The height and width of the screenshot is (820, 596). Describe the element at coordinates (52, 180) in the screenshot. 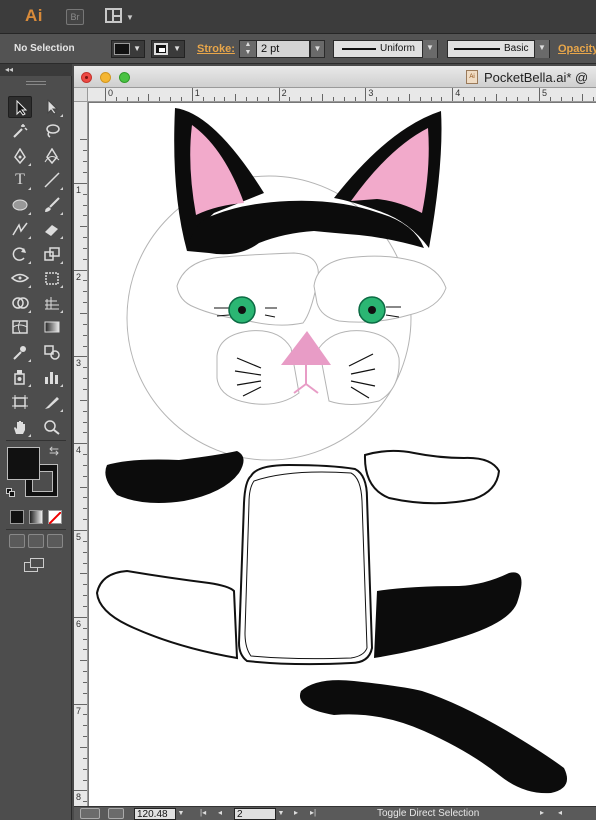

I see `line-segment-tool` at that location.